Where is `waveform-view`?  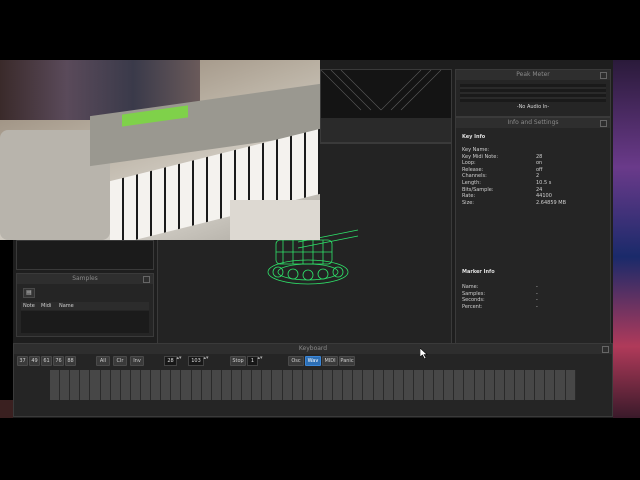 waveform-view is located at coordinates (386, 106).